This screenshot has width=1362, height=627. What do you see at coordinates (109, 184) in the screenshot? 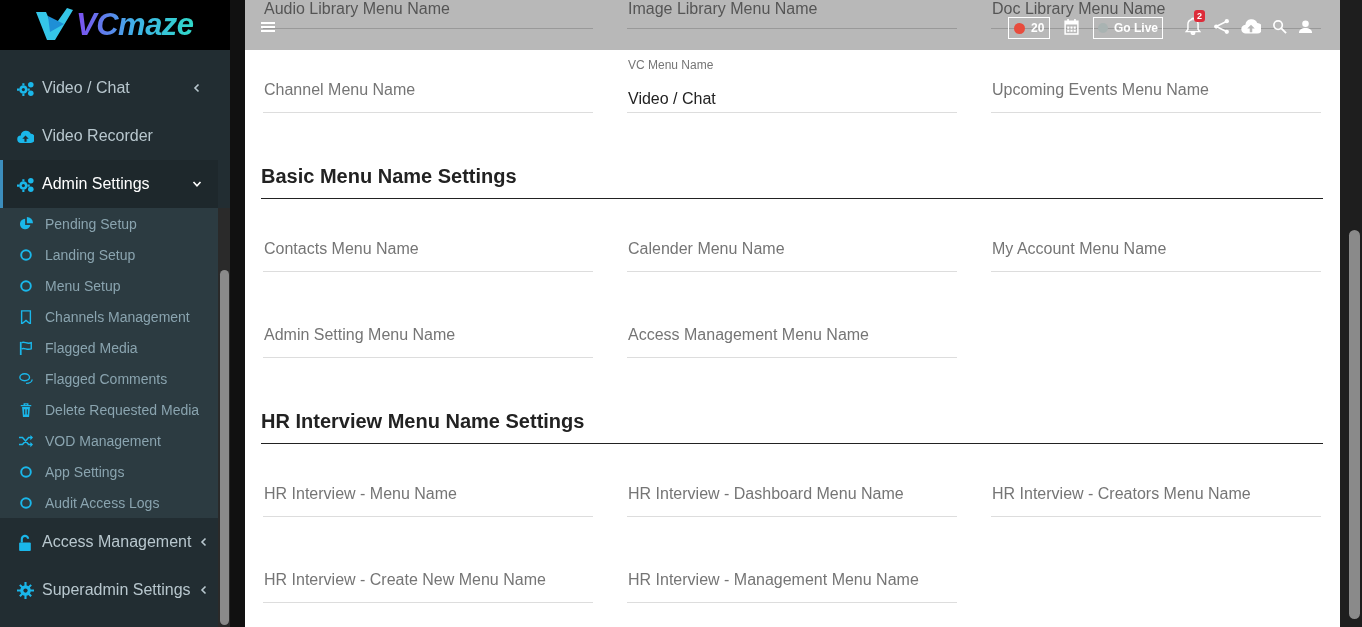
I see `sidebar-item: Admin Settings` at bounding box center [109, 184].